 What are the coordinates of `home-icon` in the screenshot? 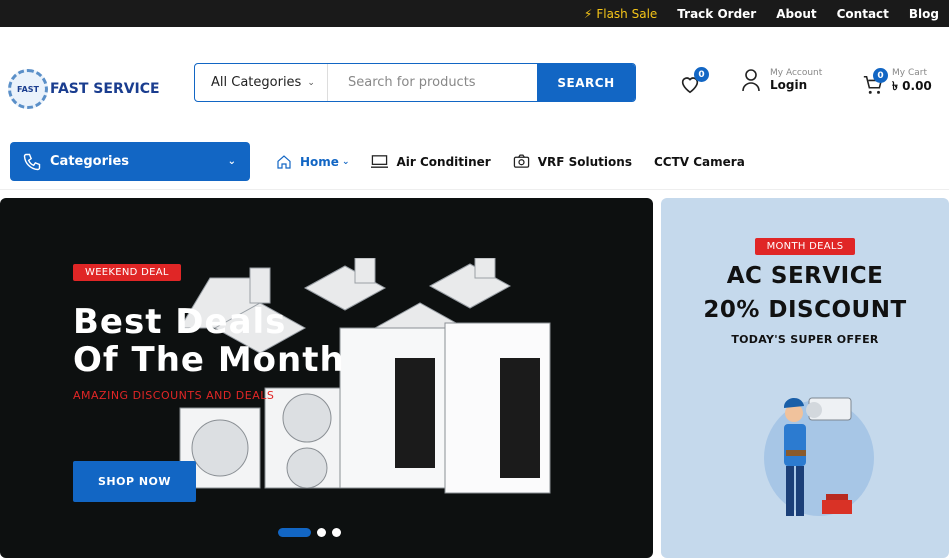 It's located at (284, 161).